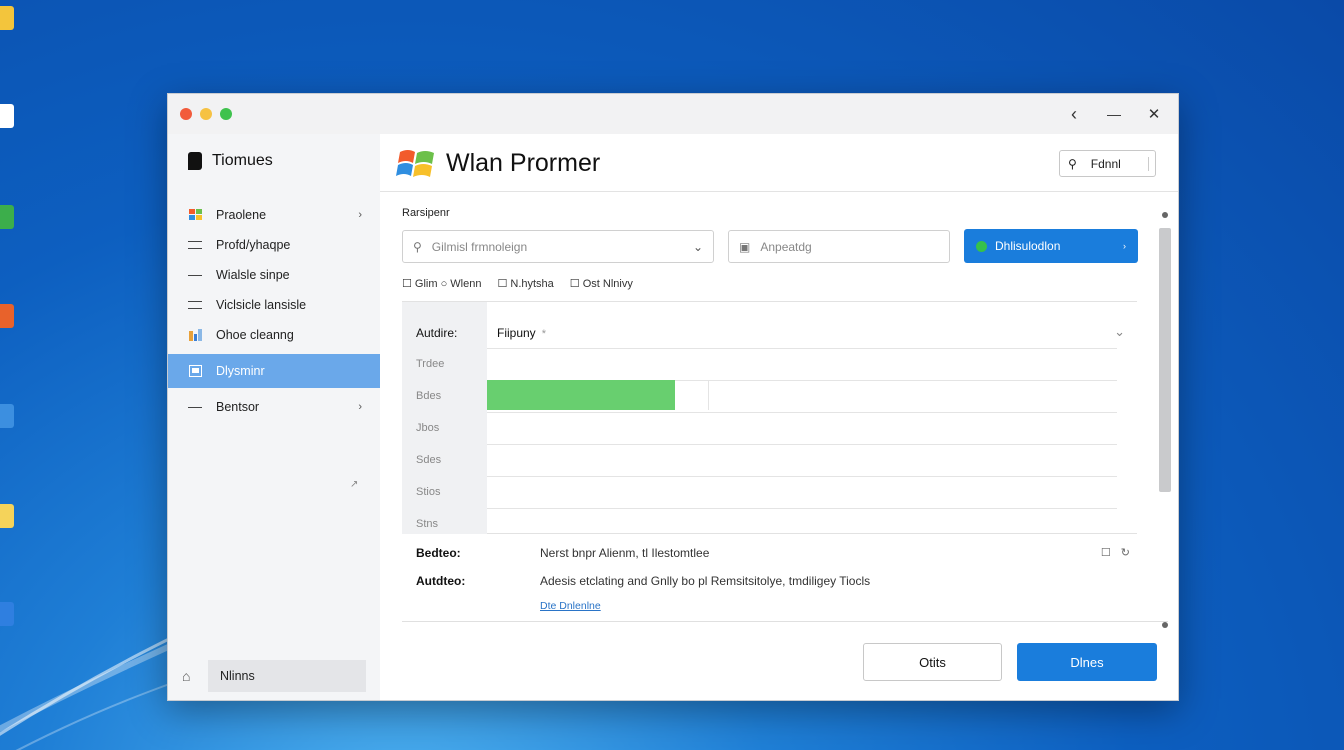  Describe the element at coordinates (241, 215) in the screenshot. I see `sidebar-item-label: Praolene` at that location.